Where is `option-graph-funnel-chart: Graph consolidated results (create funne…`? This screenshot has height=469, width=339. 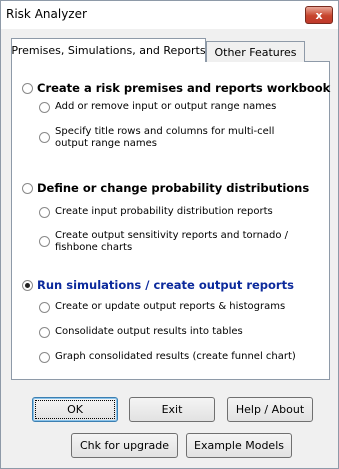 option-graph-funnel-chart: Graph consolidated results (create funne… is located at coordinates (167, 357).